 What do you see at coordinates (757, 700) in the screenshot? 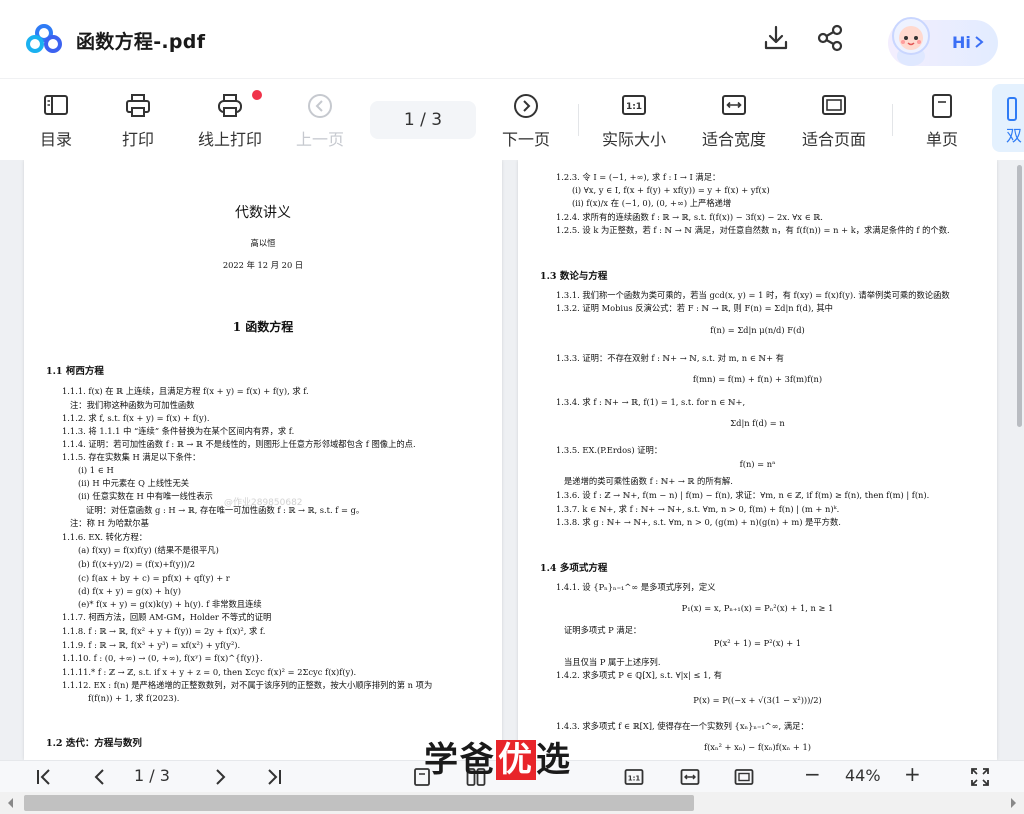
I see `formula-line: P(x) = P((−x + √(3(1 − x²)))/2)` at bounding box center [757, 700].